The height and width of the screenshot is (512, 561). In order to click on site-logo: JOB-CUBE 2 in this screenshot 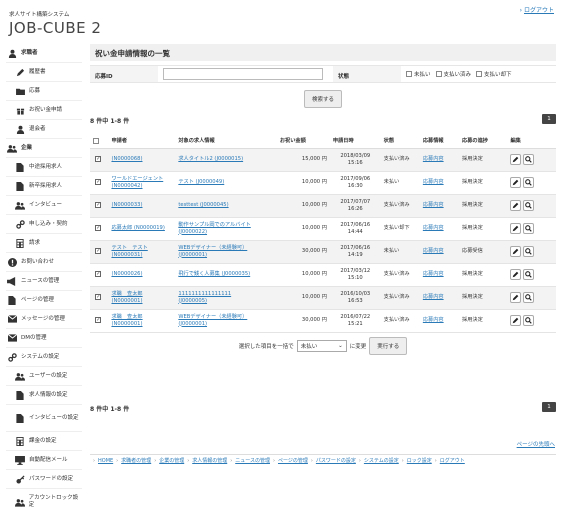, I will do `click(55, 28)`.